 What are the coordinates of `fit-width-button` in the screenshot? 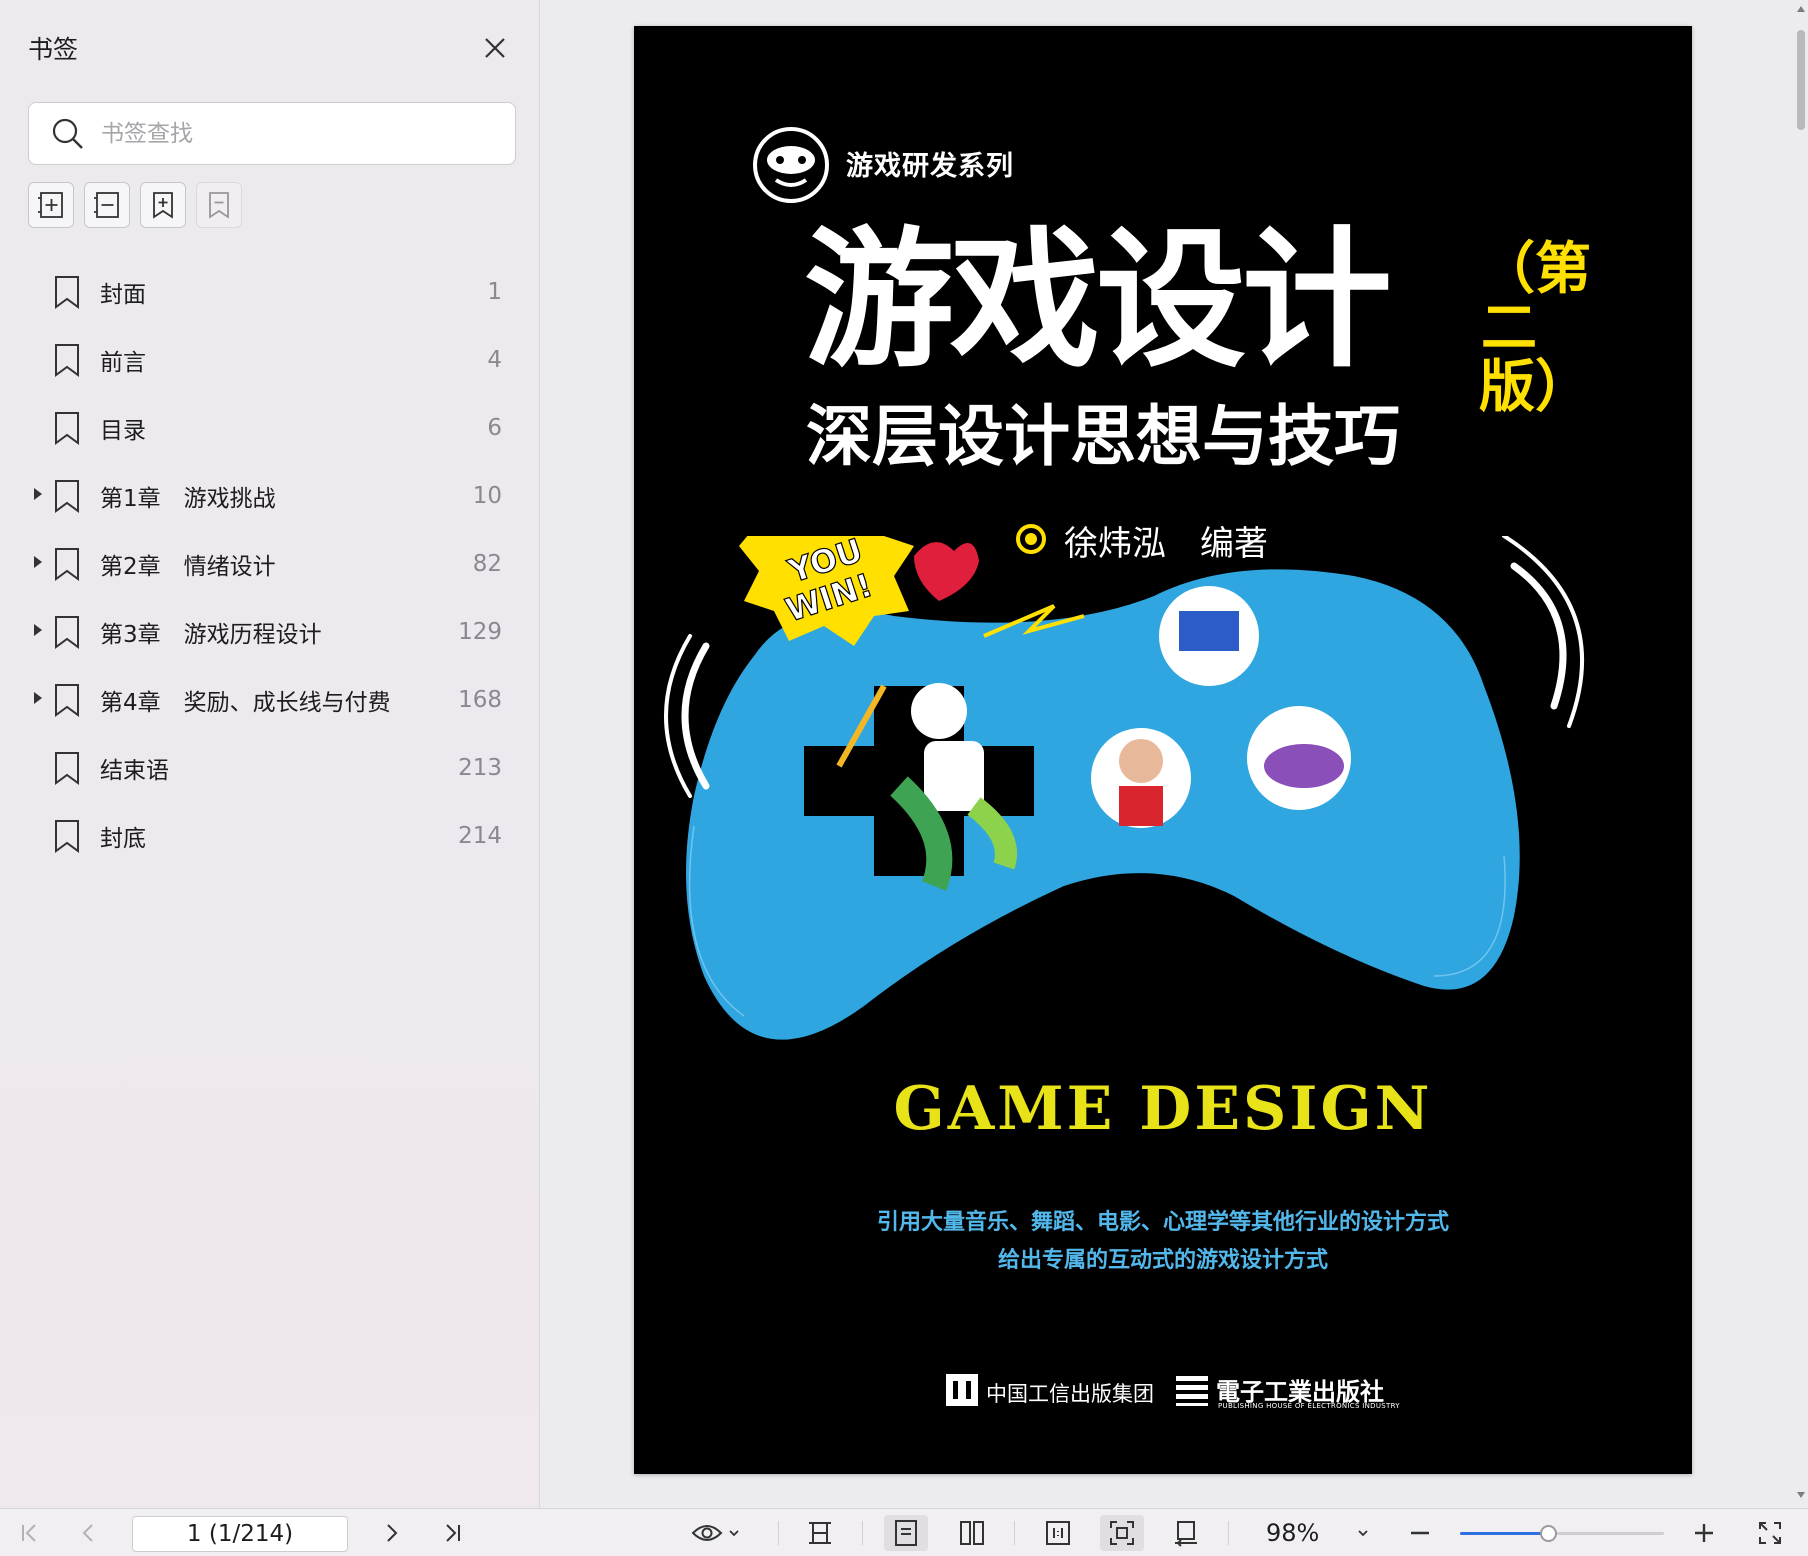 It's located at (820, 1533).